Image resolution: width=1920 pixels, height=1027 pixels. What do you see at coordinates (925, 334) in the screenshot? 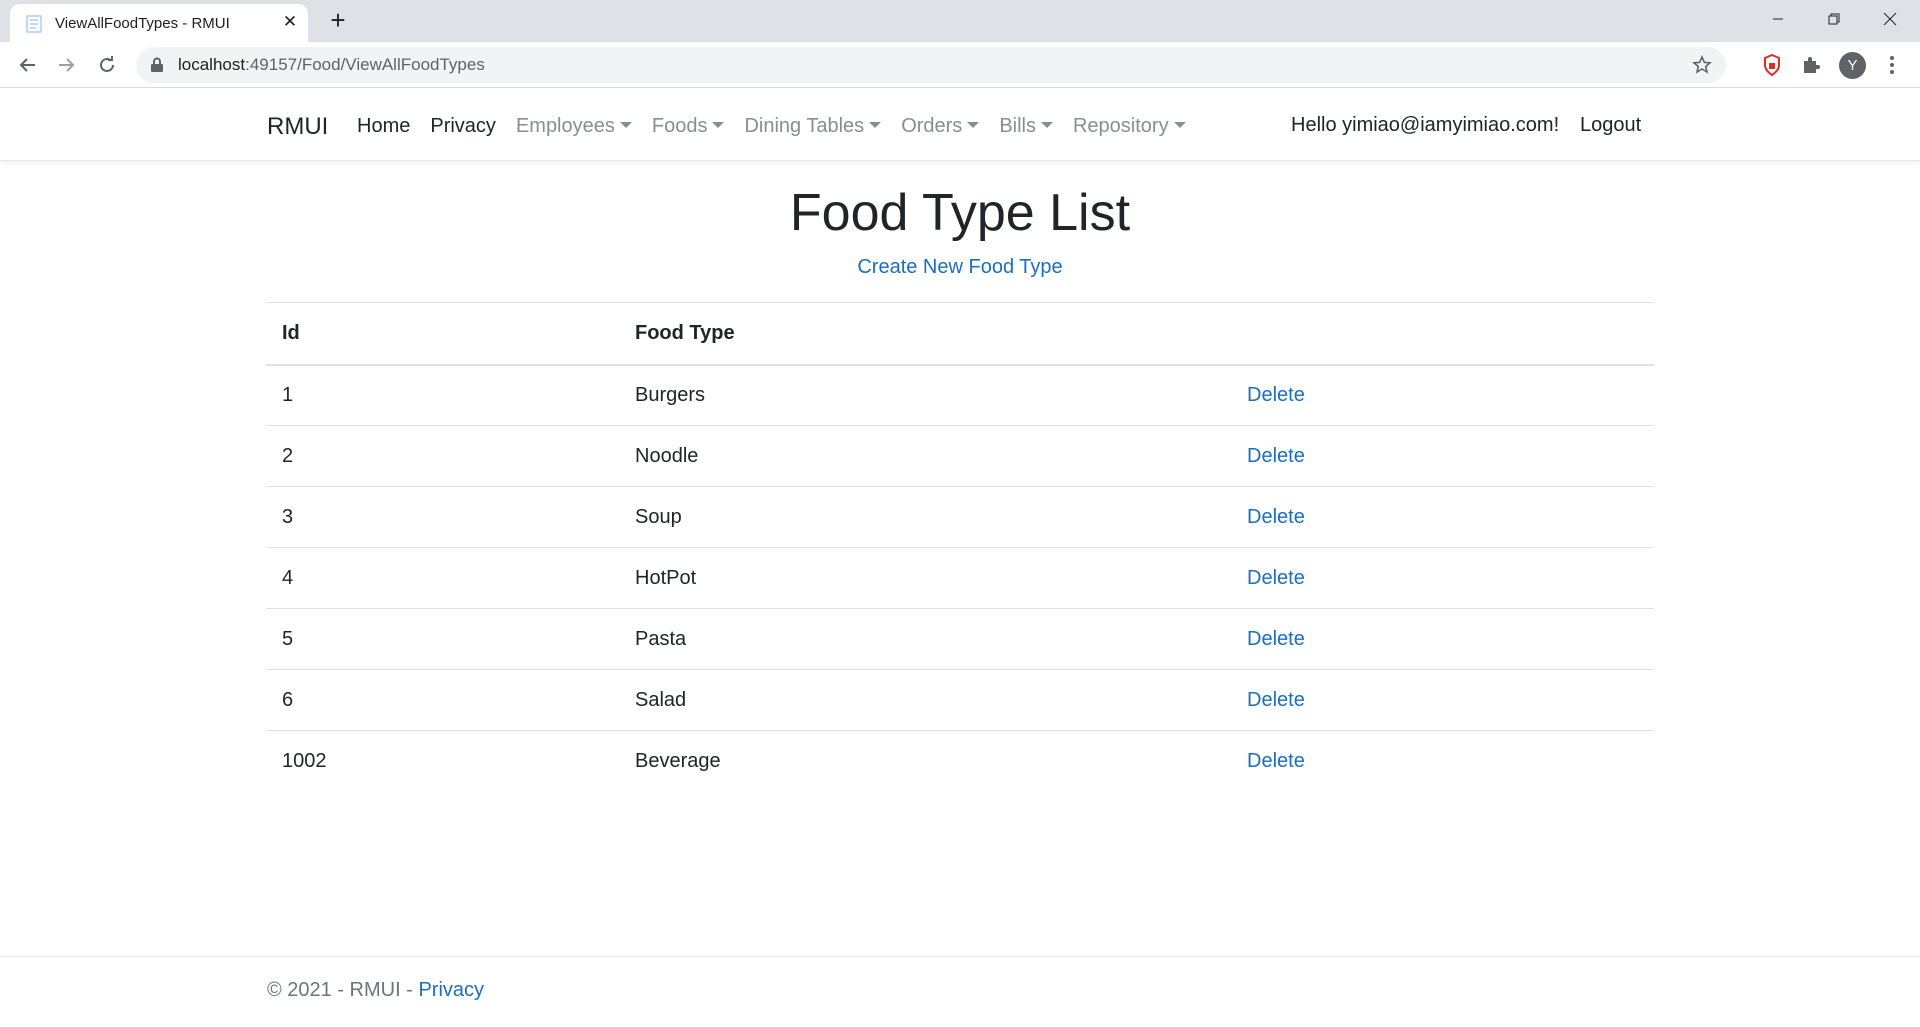
I see `column-header-food-type: Food Type` at bounding box center [925, 334].